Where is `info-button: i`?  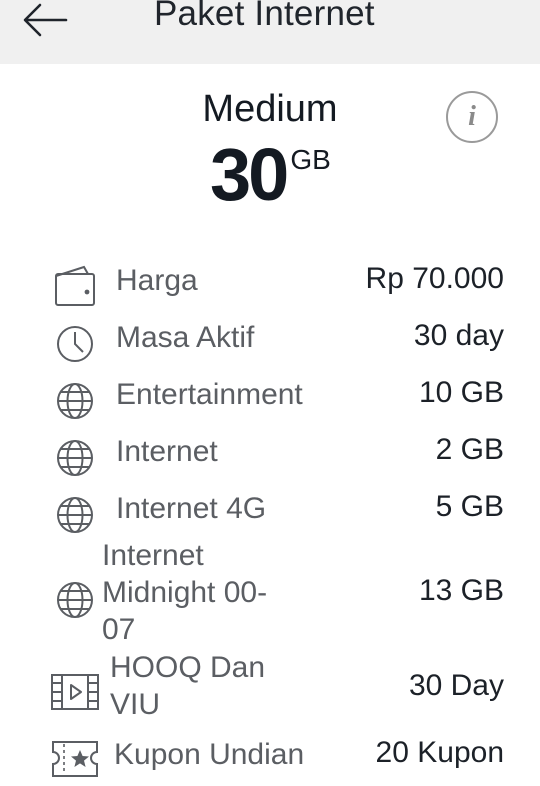 info-button: i is located at coordinates (472, 117).